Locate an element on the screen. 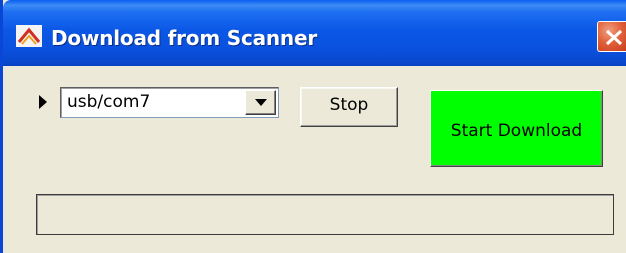 This screenshot has height=253, width=626. close-icon is located at coordinates (614, 37).